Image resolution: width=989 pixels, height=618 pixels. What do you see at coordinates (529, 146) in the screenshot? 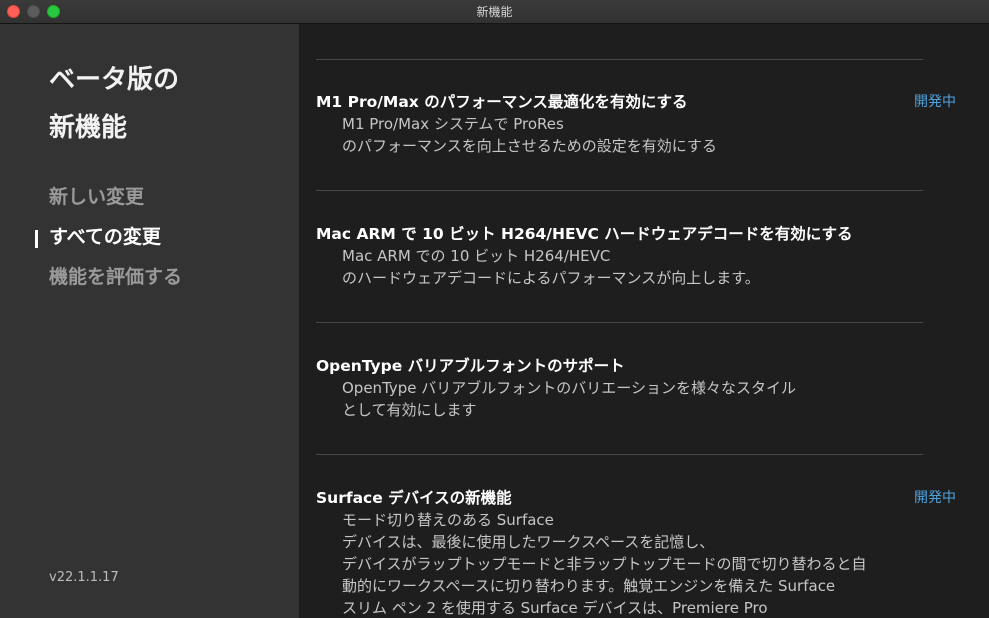
I see `feature-description-line: のパフォーマンスを向上させるための設定を有効にする` at bounding box center [529, 146].